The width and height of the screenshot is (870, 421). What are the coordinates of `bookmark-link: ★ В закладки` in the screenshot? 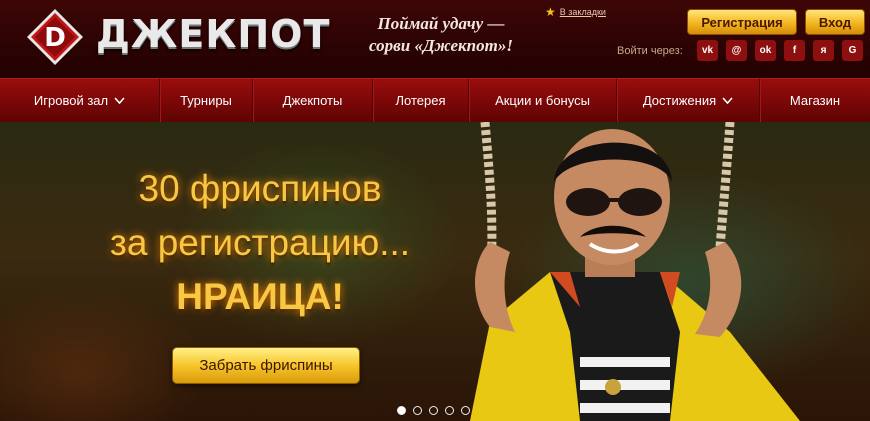 It's located at (575, 12).